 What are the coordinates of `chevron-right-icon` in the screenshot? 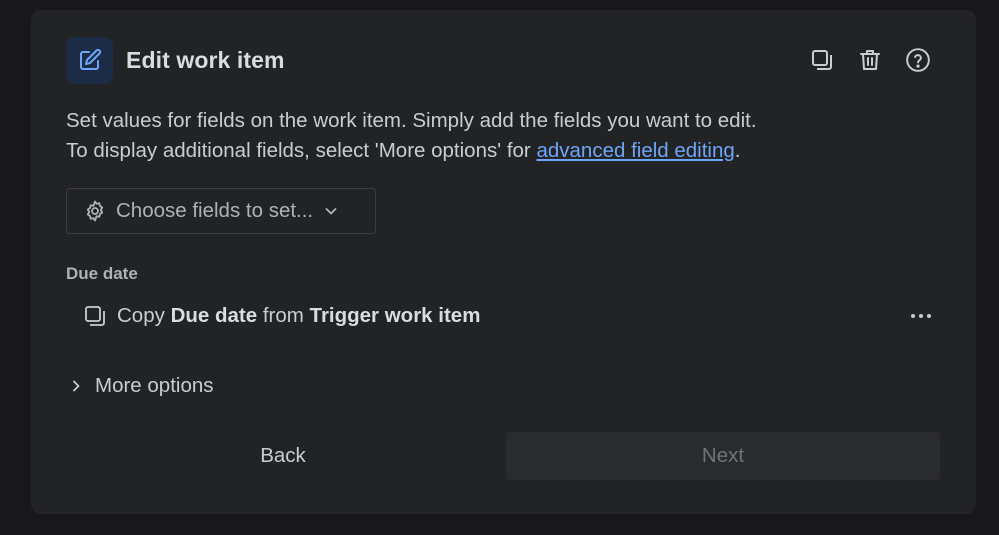 It's located at (76, 386).